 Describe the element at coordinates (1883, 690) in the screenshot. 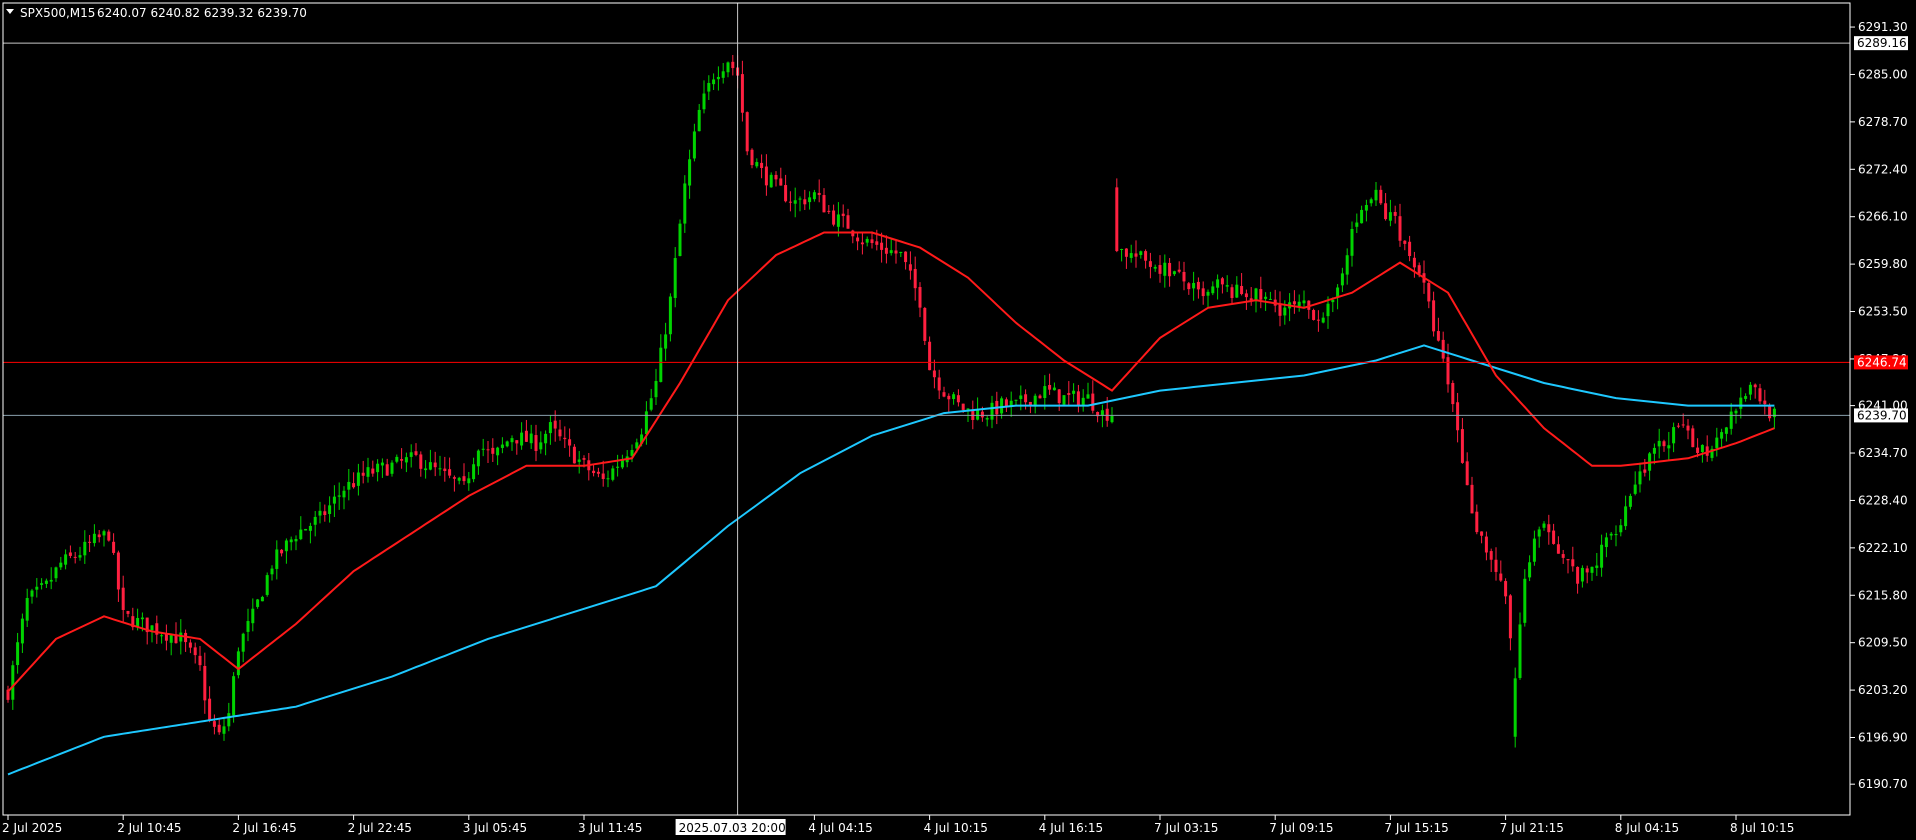

I see `y-tick-label: 6203.20` at that location.